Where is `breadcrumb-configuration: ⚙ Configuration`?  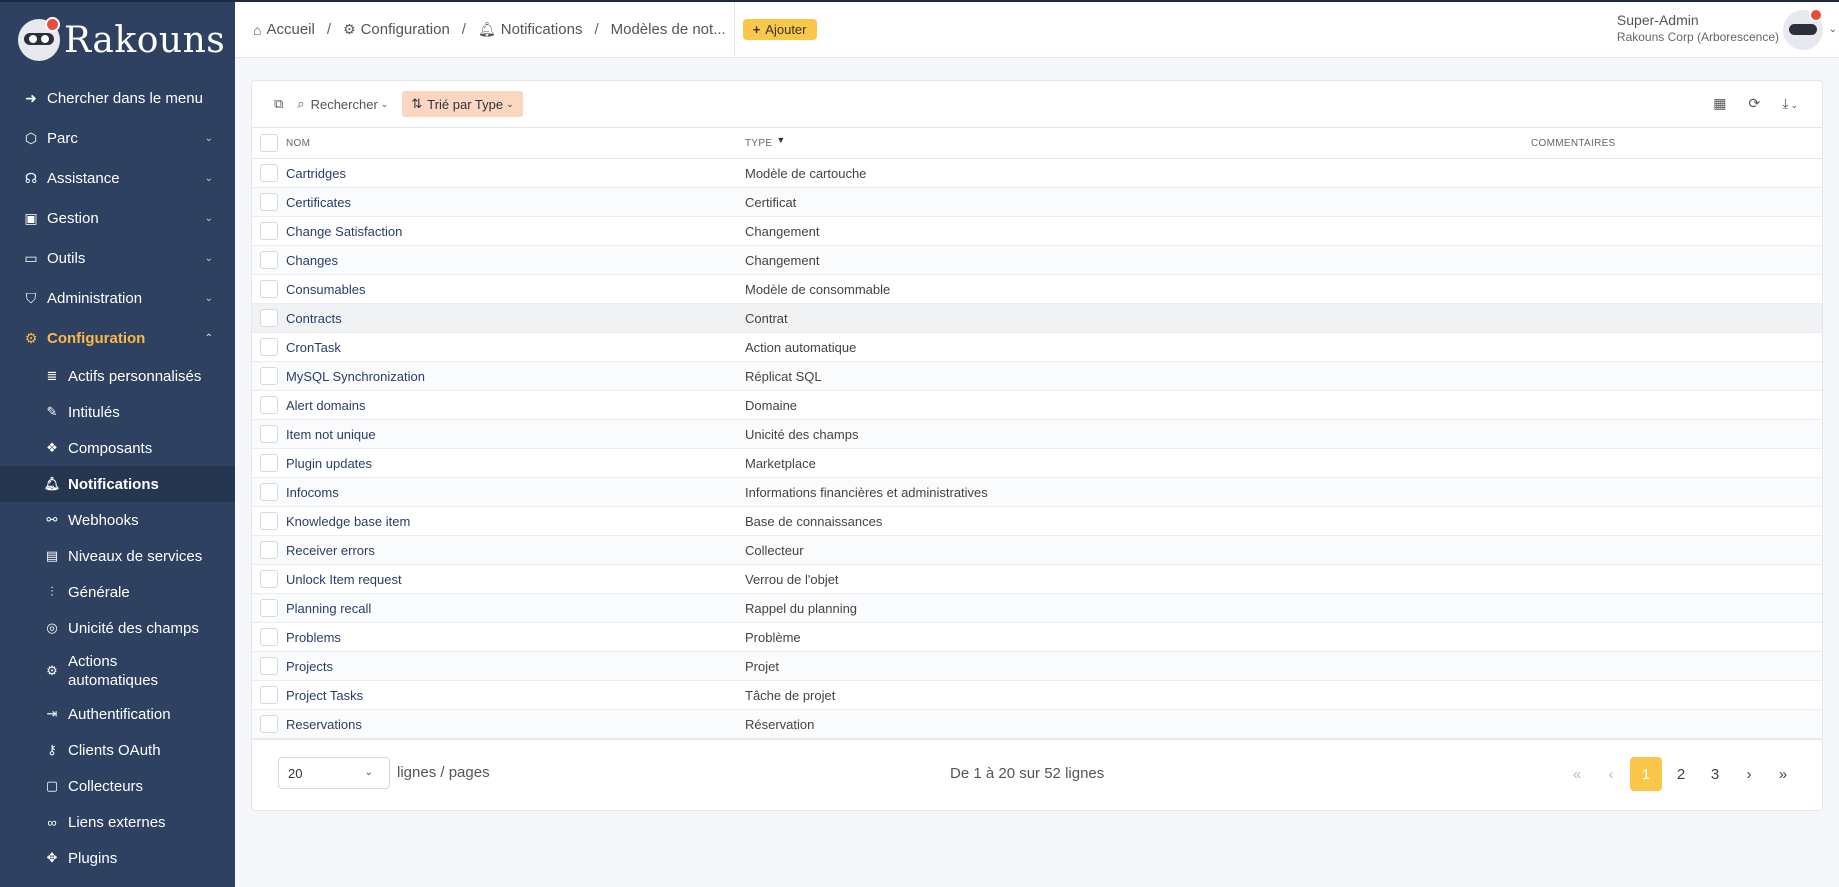
breadcrumb-configuration: ⚙ Configuration is located at coordinates (396, 29).